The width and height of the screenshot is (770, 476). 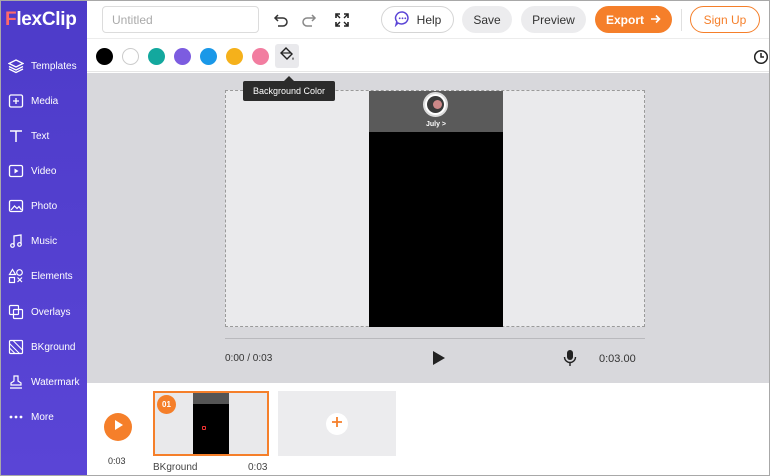 What do you see at coordinates (761, 57) in the screenshot?
I see `history-icon` at bounding box center [761, 57].